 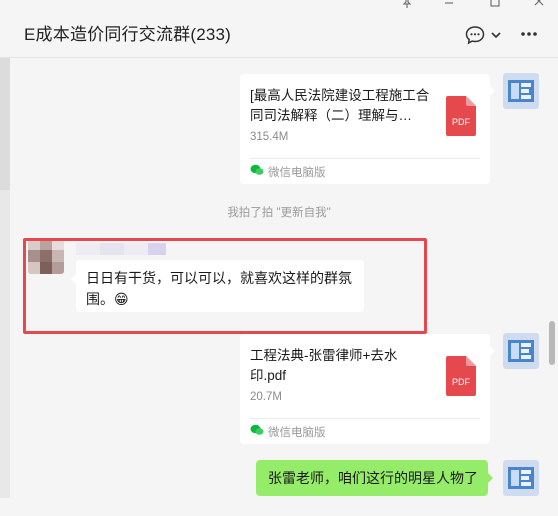 I want to click on more-options-icon, so click(x=529, y=36).